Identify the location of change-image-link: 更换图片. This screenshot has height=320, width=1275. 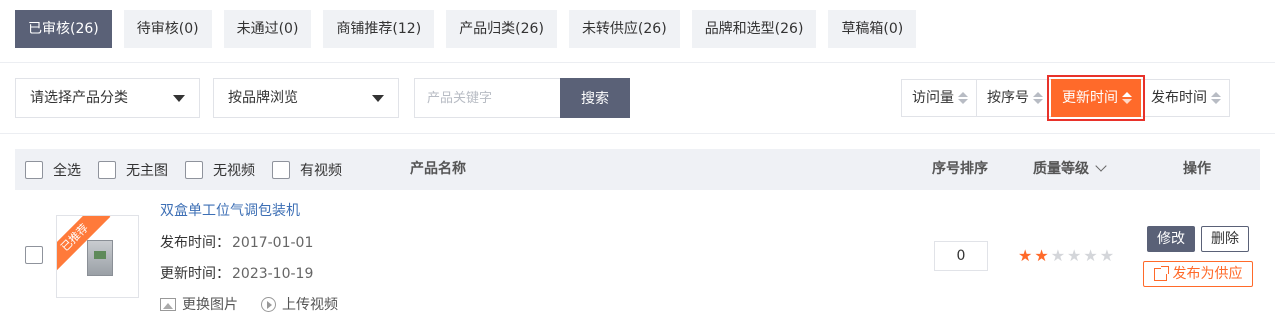
(199, 304).